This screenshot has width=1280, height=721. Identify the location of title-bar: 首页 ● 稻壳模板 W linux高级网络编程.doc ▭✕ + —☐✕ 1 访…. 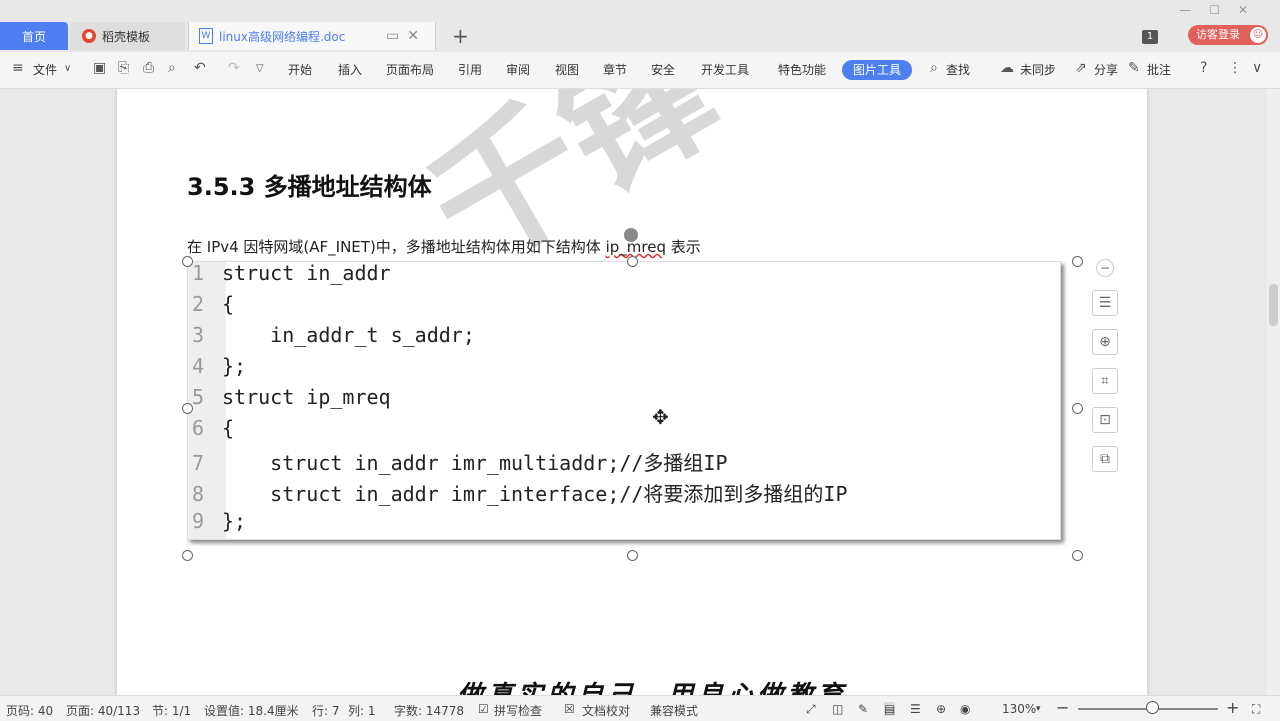
(640, 26).